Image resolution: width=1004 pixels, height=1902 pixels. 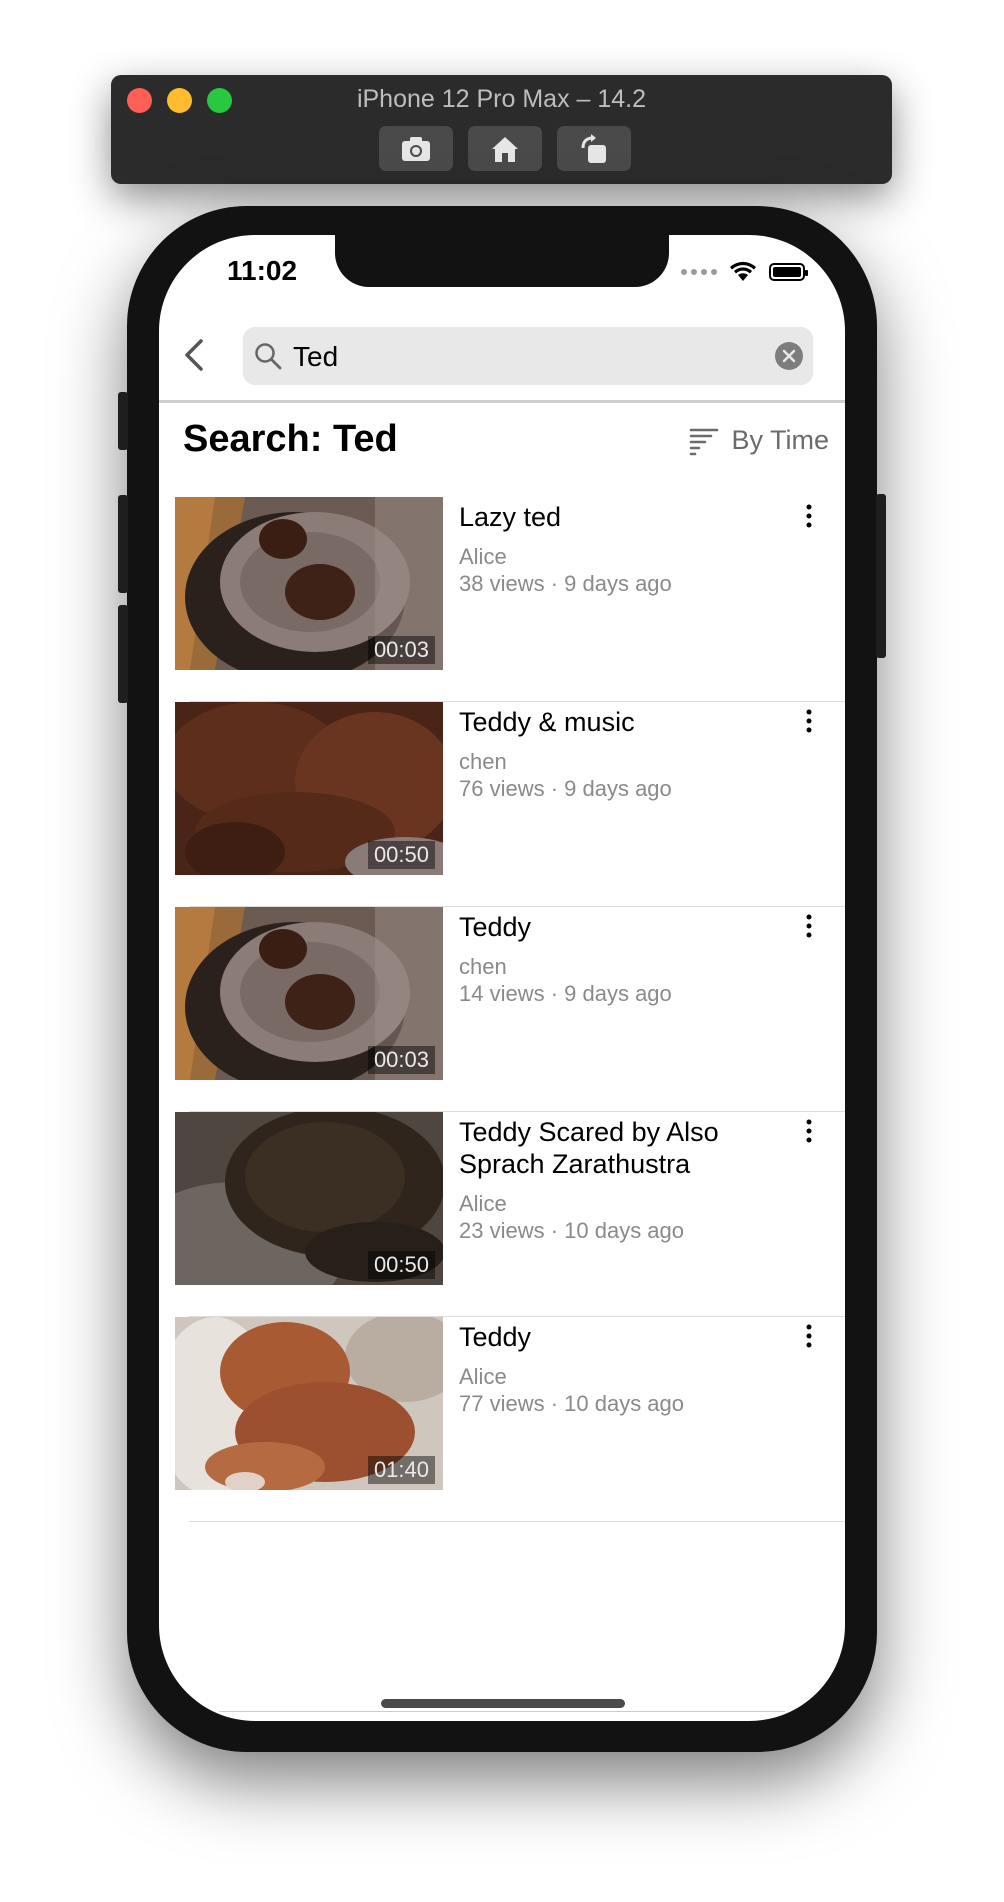 I want to click on screenshot-button, so click(x=416, y=148).